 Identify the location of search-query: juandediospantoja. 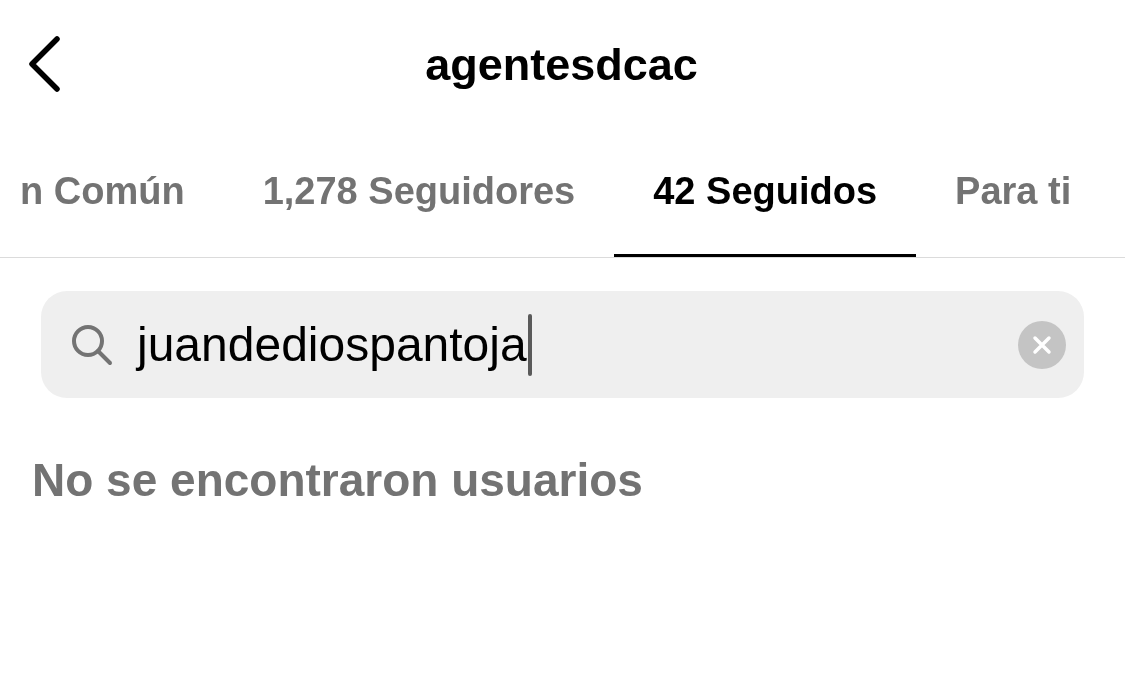
(332, 344).